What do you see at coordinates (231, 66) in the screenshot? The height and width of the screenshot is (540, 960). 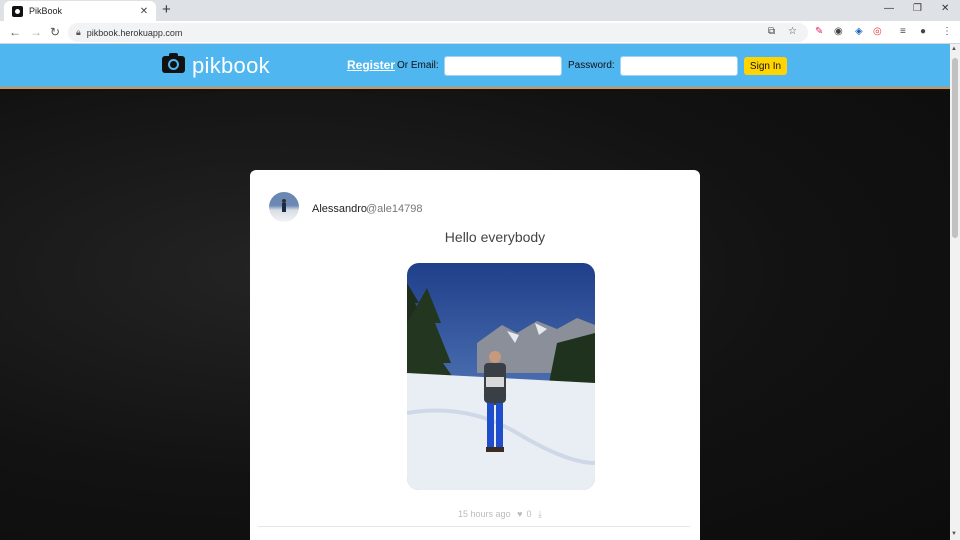 I see `logo-text: pikbook` at bounding box center [231, 66].